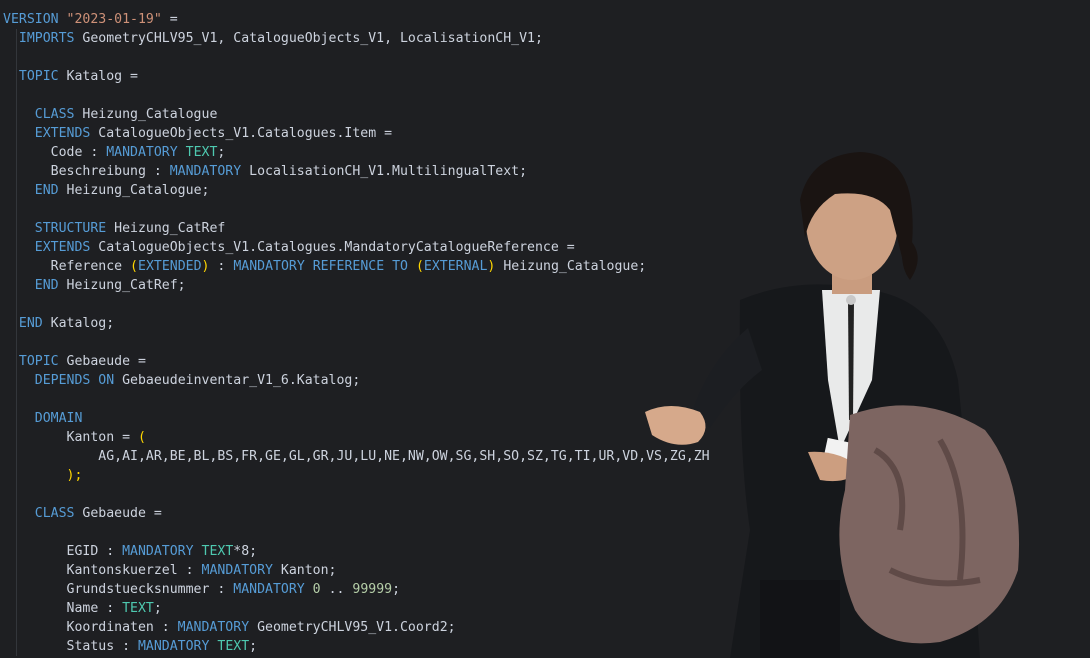  I want to click on code-token: :, so click(221, 266).